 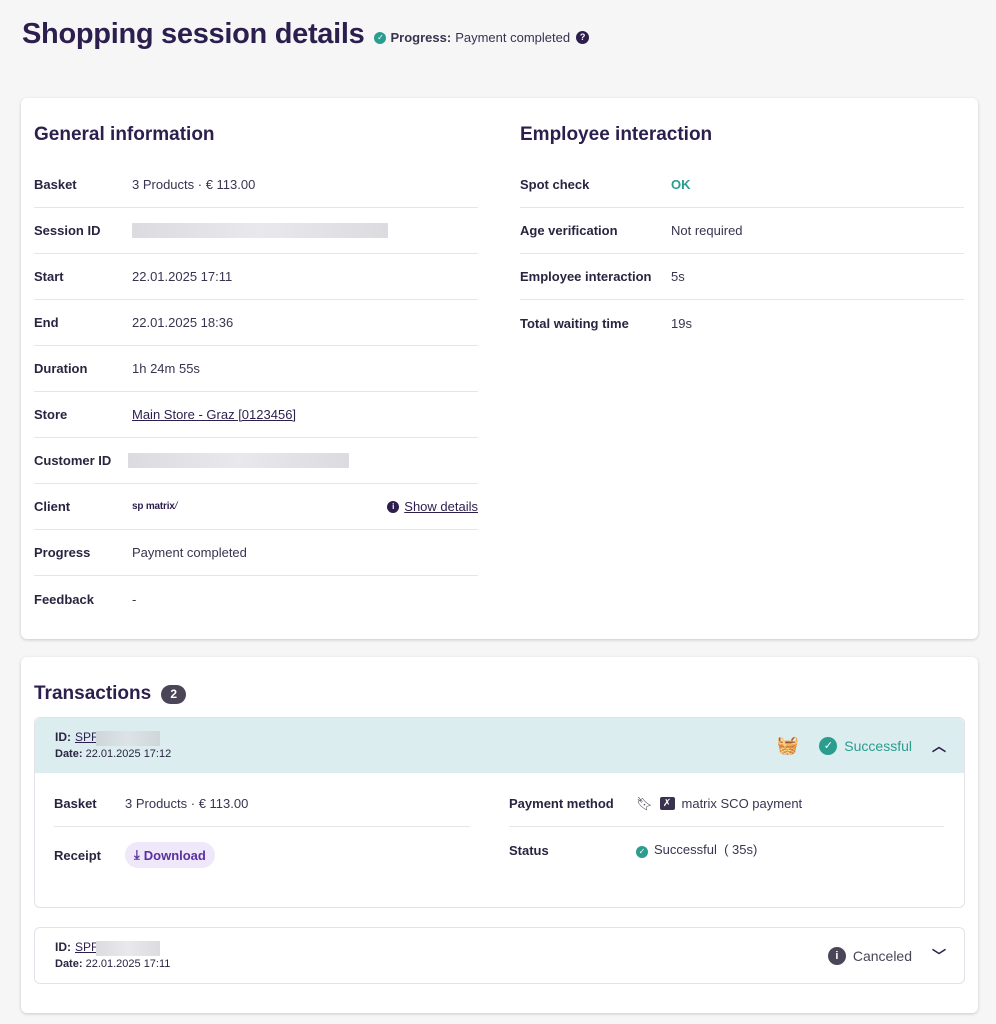 I want to click on redacted-customer-id, so click(x=238, y=460).